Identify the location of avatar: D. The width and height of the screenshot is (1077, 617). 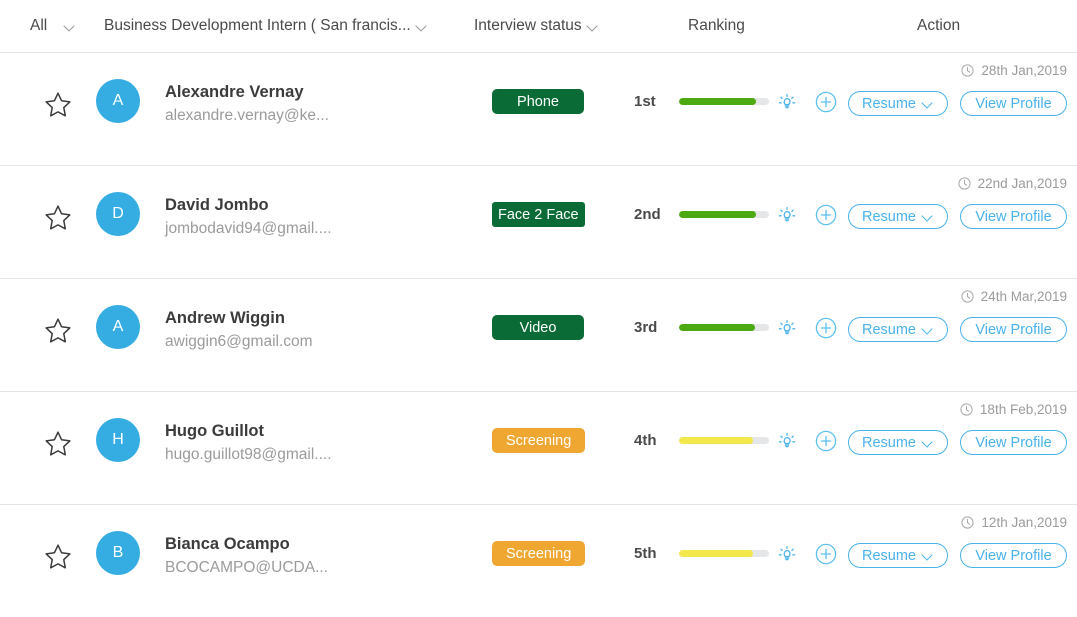
(118, 214).